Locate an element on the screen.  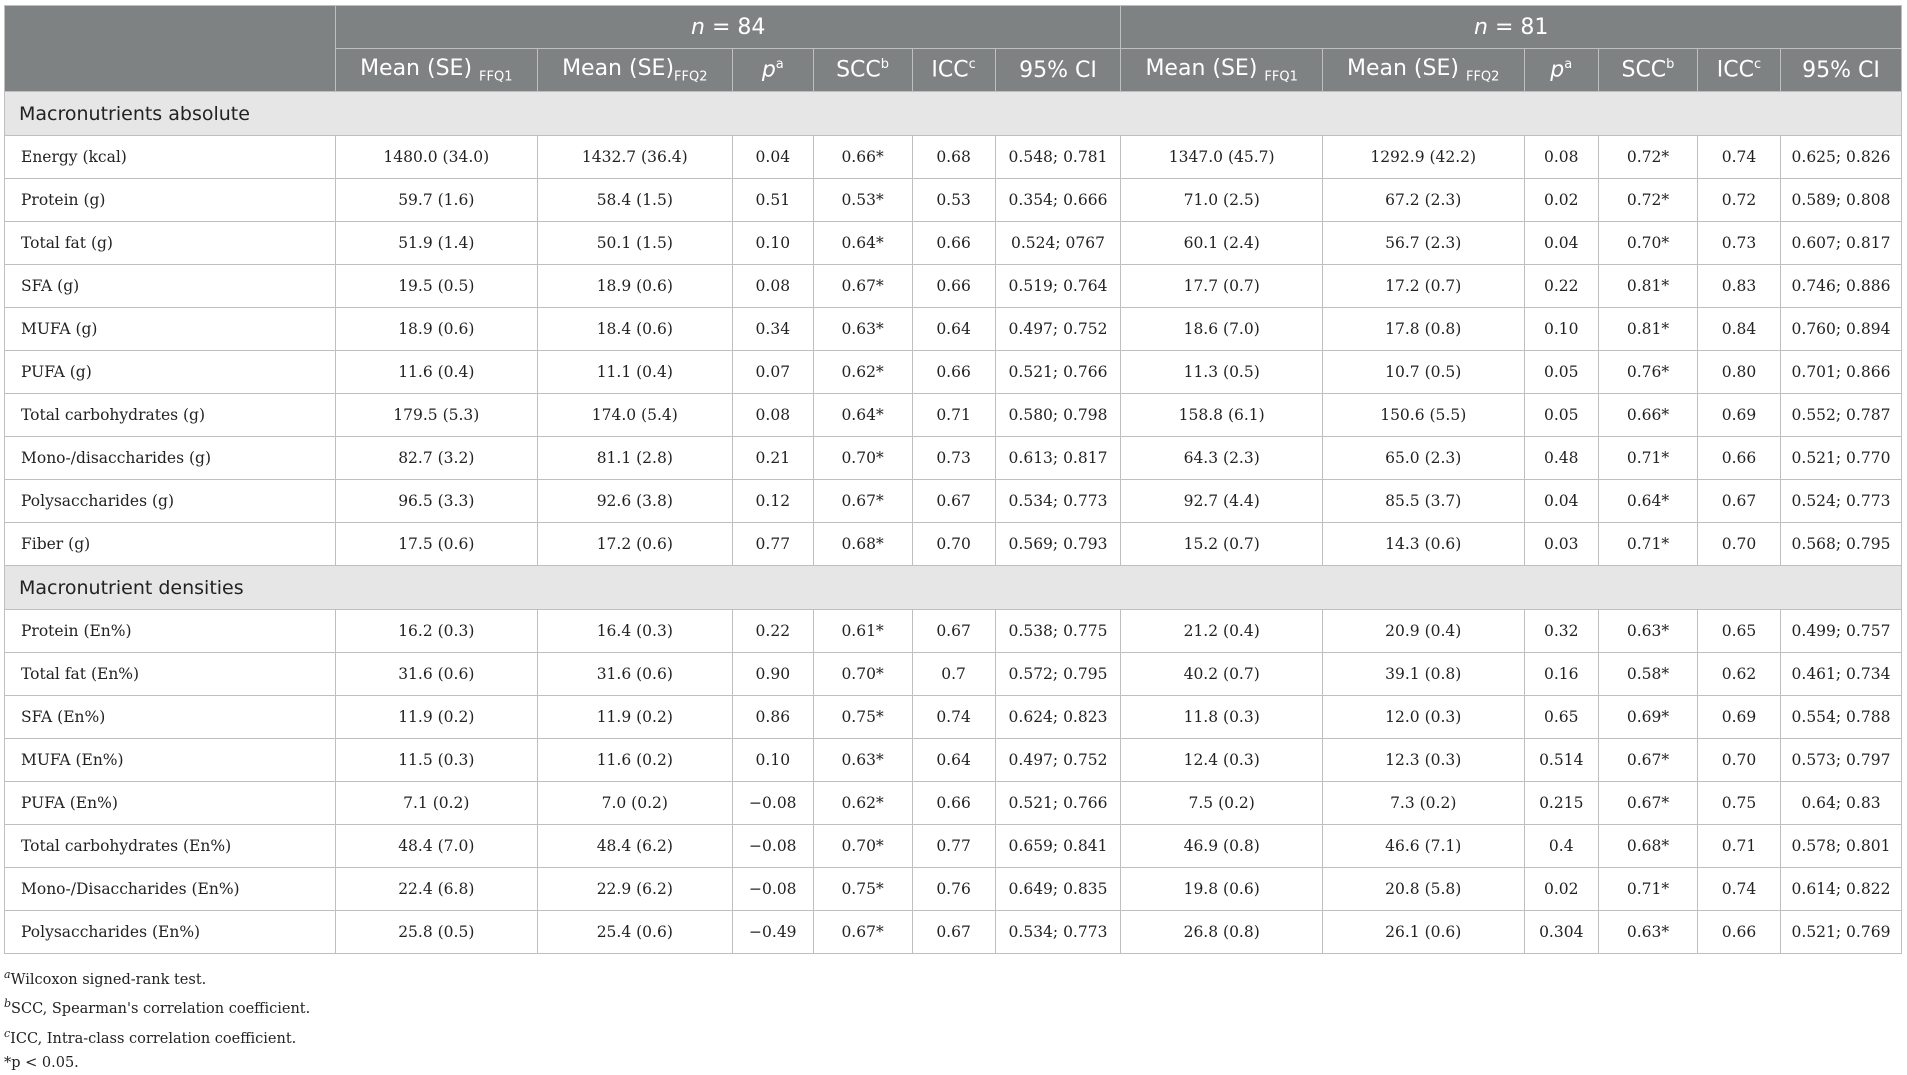
table-cell: 0.701; 0.866 is located at coordinates (1841, 372).